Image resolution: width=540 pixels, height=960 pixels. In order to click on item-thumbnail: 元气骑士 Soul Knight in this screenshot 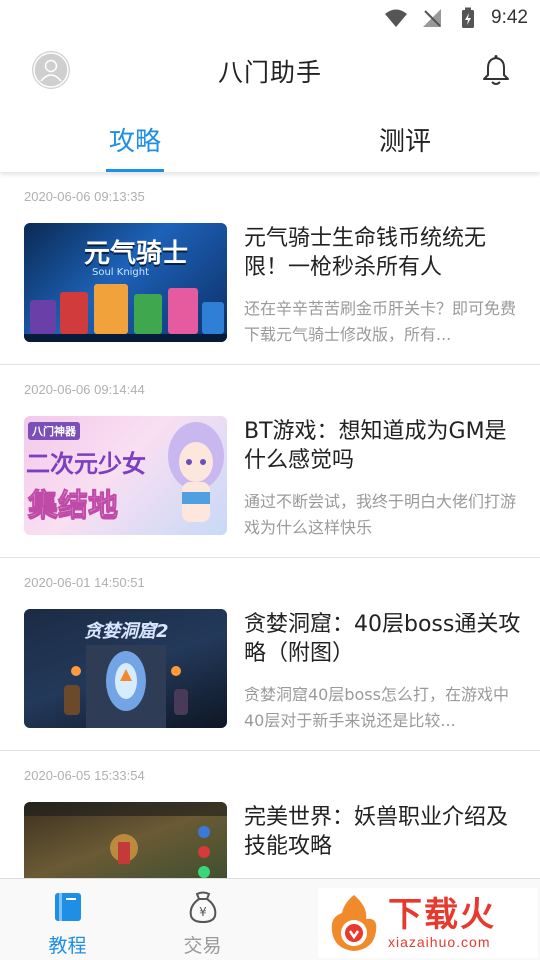, I will do `click(125, 282)`.